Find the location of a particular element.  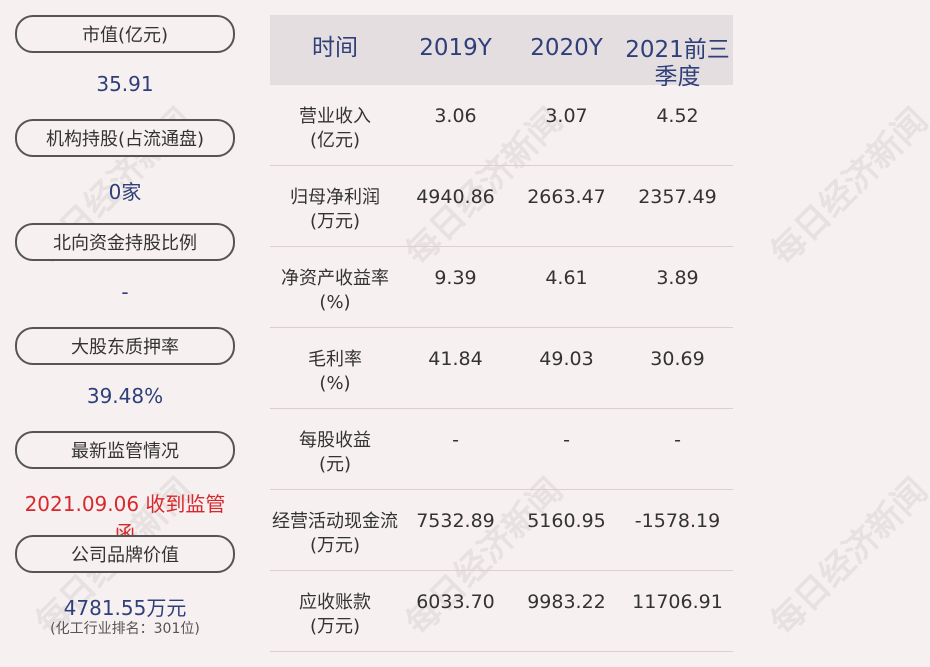

table-cell: 4.61 is located at coordinates (566, 278).